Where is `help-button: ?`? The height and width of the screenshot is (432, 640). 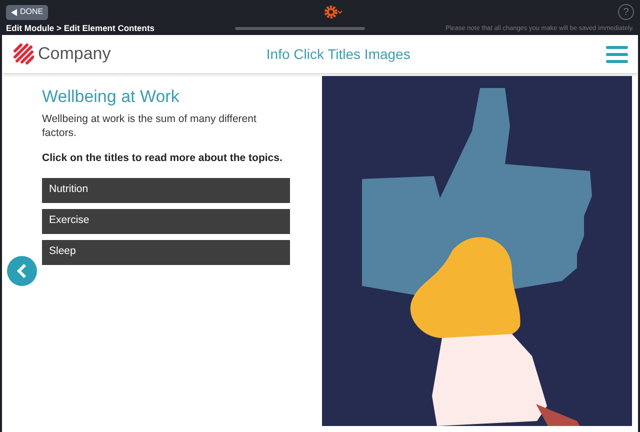 help-button: ? is located at coordinates (626, 12).